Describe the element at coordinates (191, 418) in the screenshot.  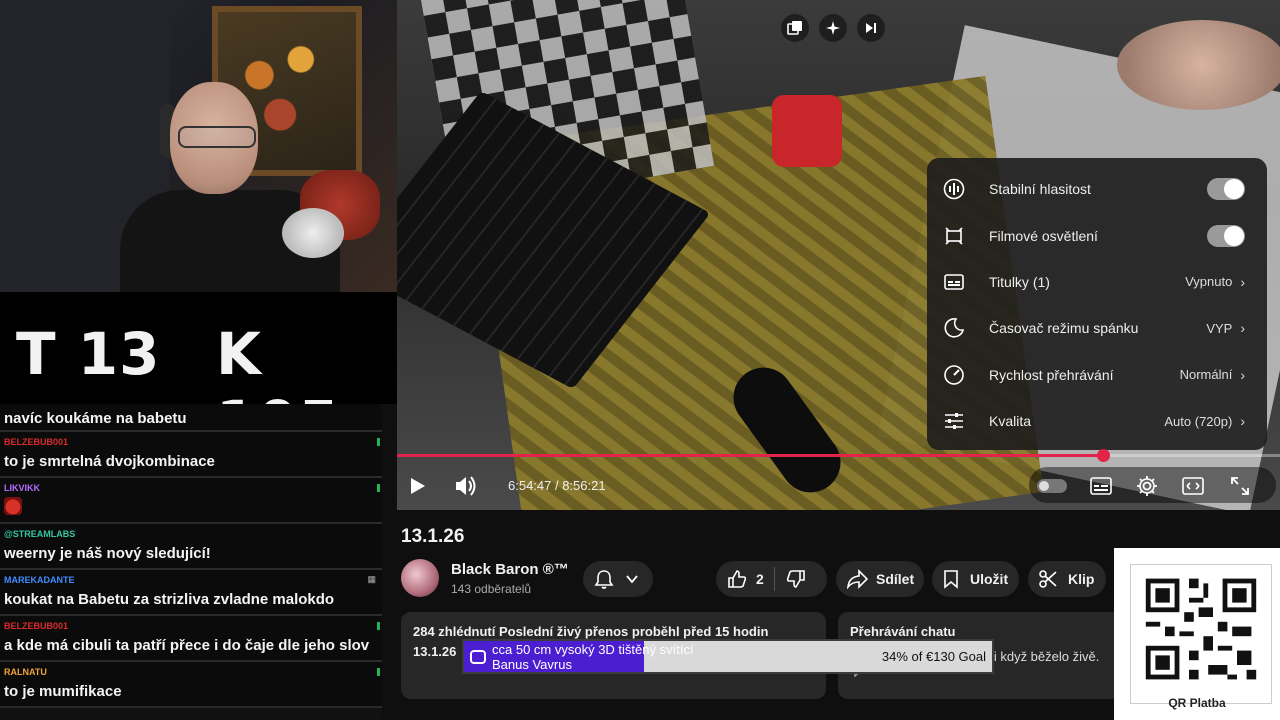
I see `chat-message: navíc koukáme na babetu` at that location.